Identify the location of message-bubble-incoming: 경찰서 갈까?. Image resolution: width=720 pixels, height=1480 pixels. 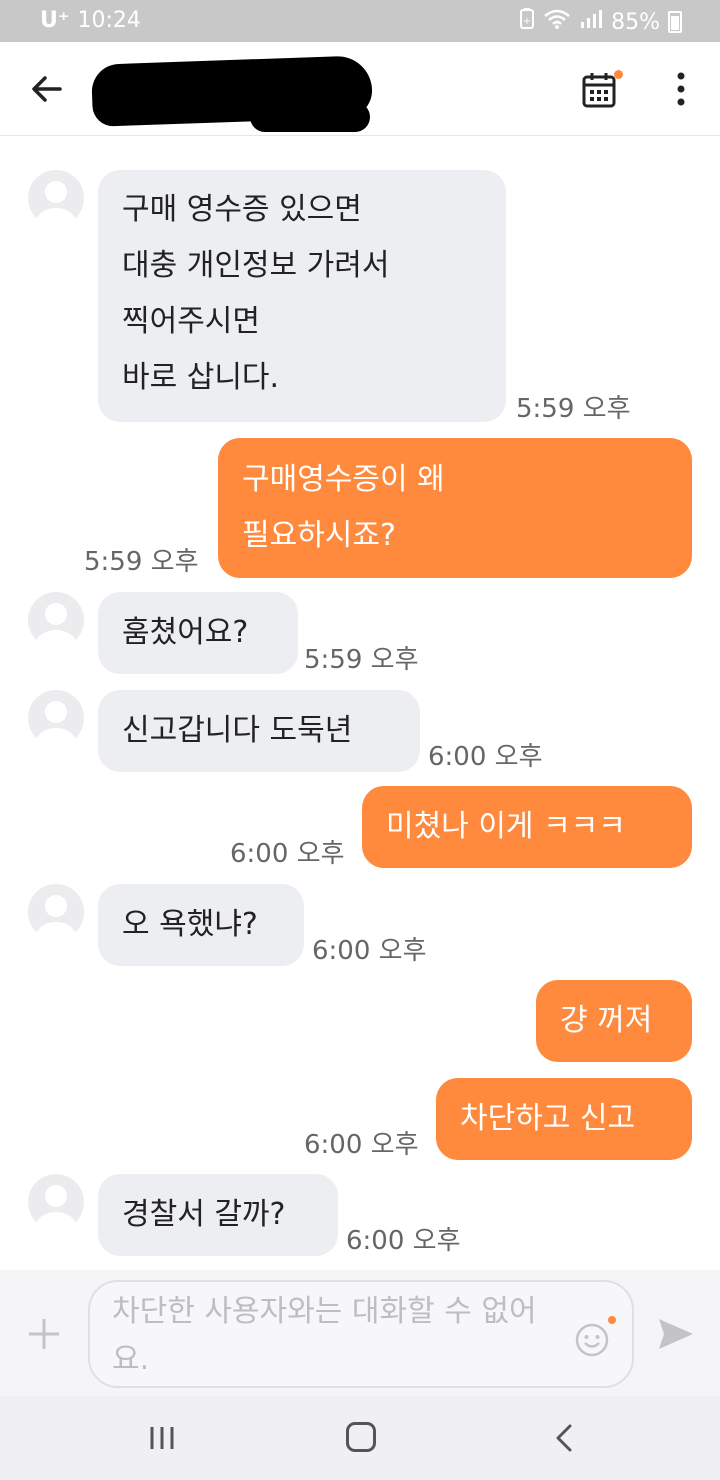
(218, 1215).